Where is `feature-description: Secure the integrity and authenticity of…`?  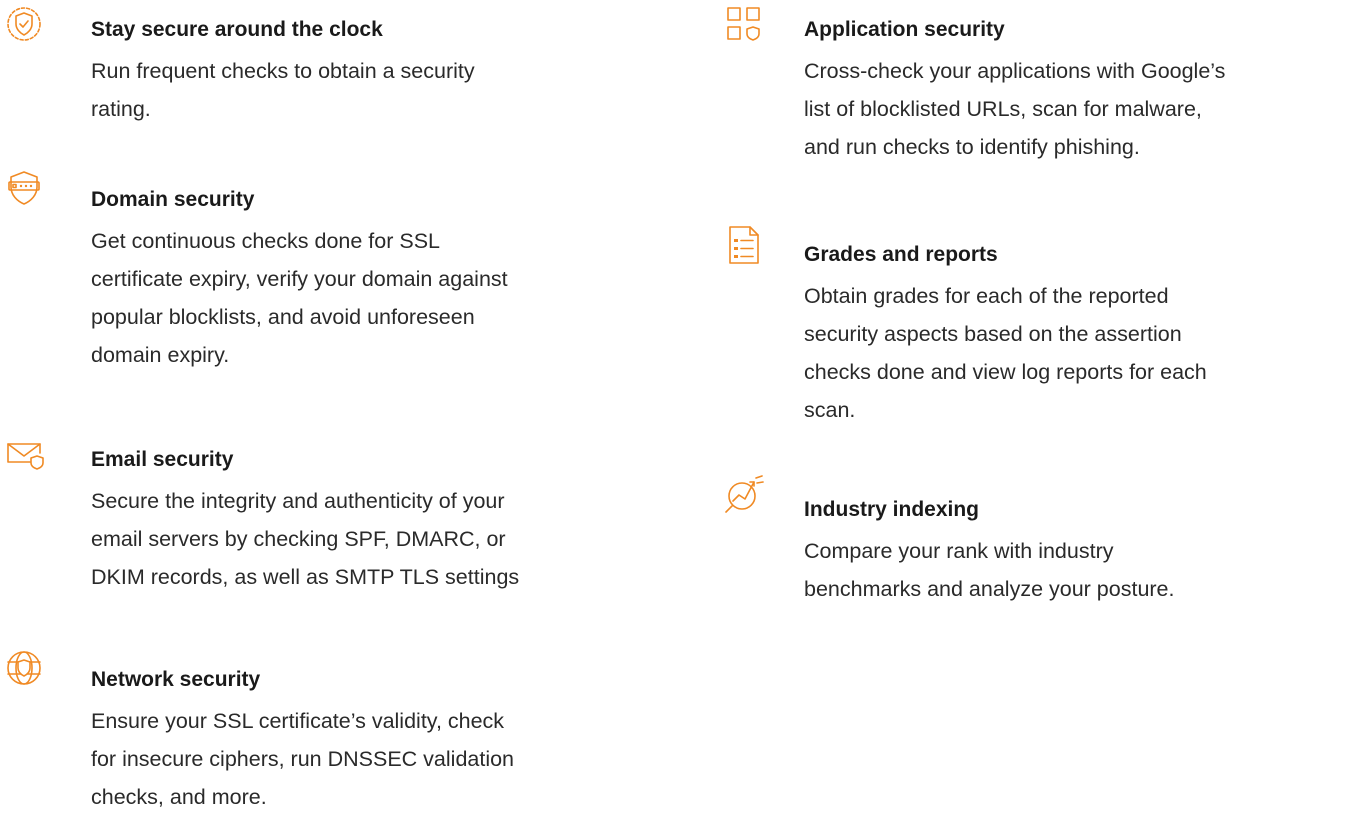 feature-description: Secure the integrity and authenticity of… is located at coordinates (305, 539).